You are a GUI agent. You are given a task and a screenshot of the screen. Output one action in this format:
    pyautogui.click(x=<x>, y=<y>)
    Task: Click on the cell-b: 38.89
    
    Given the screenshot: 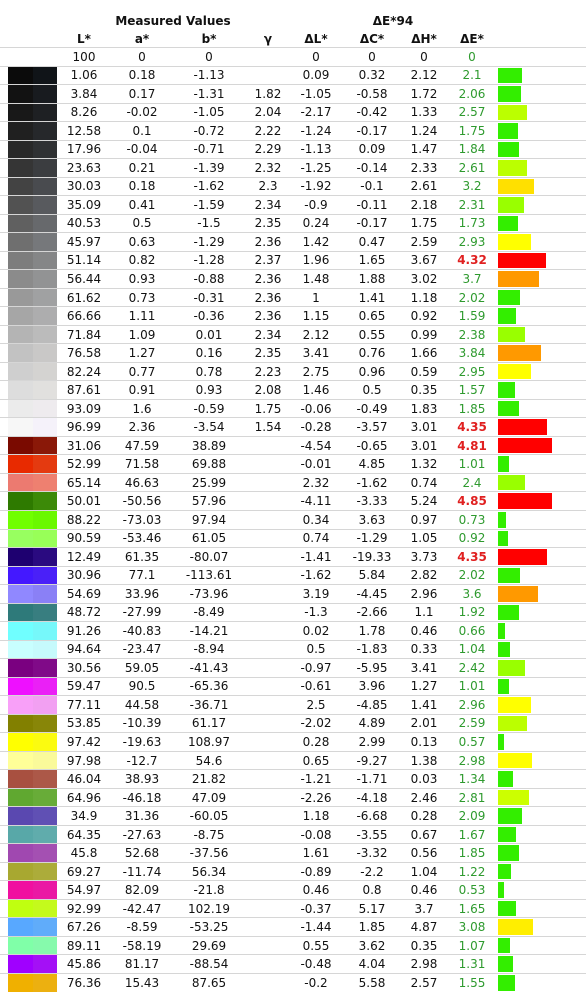 What is the action you would take?
    pyautogui.click(x=209, y=445)
    